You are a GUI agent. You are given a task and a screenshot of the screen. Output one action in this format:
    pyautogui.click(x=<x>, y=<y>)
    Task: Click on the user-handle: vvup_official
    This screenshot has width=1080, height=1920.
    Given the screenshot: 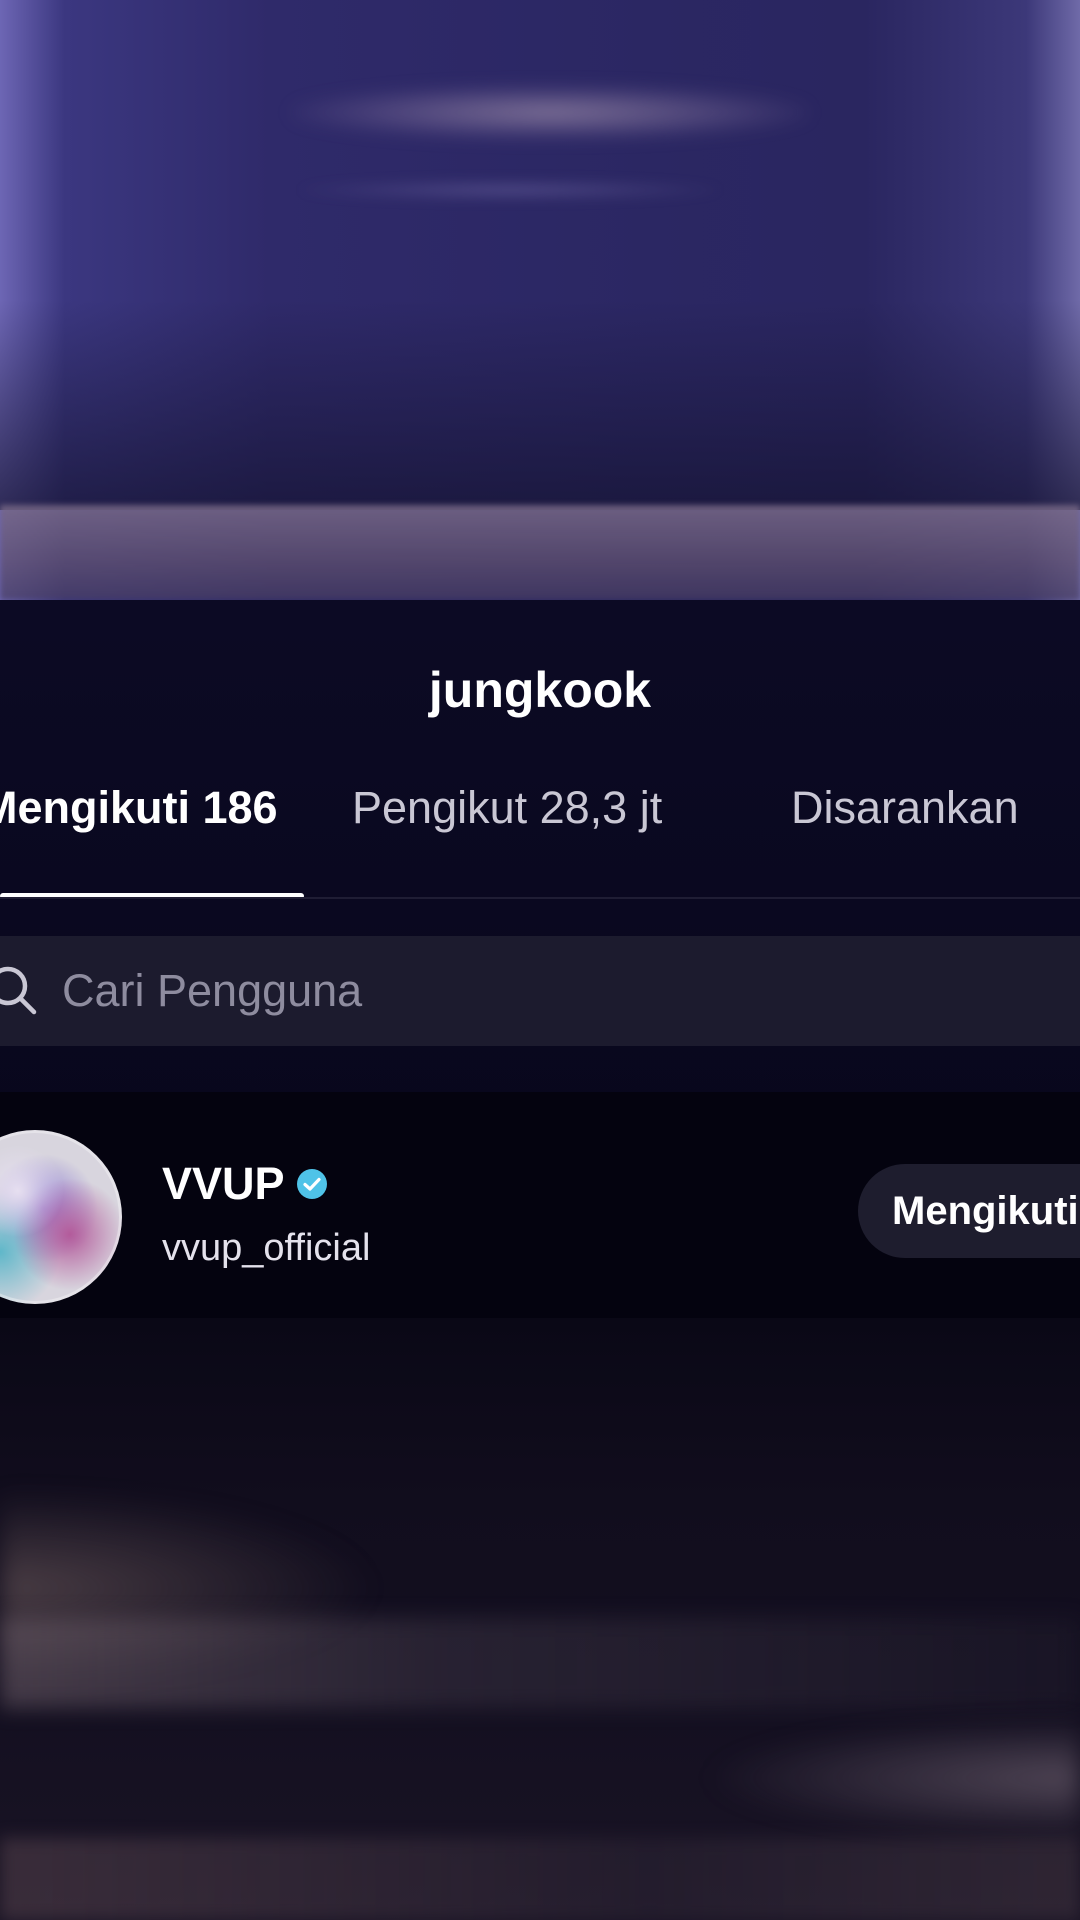 What is the action you would take?
    pyautogui.click(x=266, y=1248)
    